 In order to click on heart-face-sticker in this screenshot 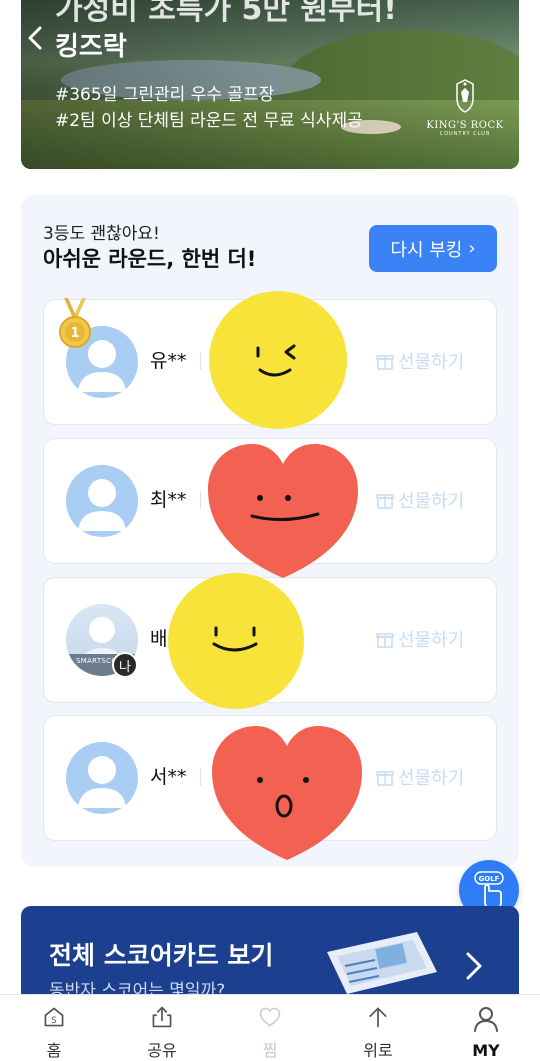, I will do `click(283, 511)`.